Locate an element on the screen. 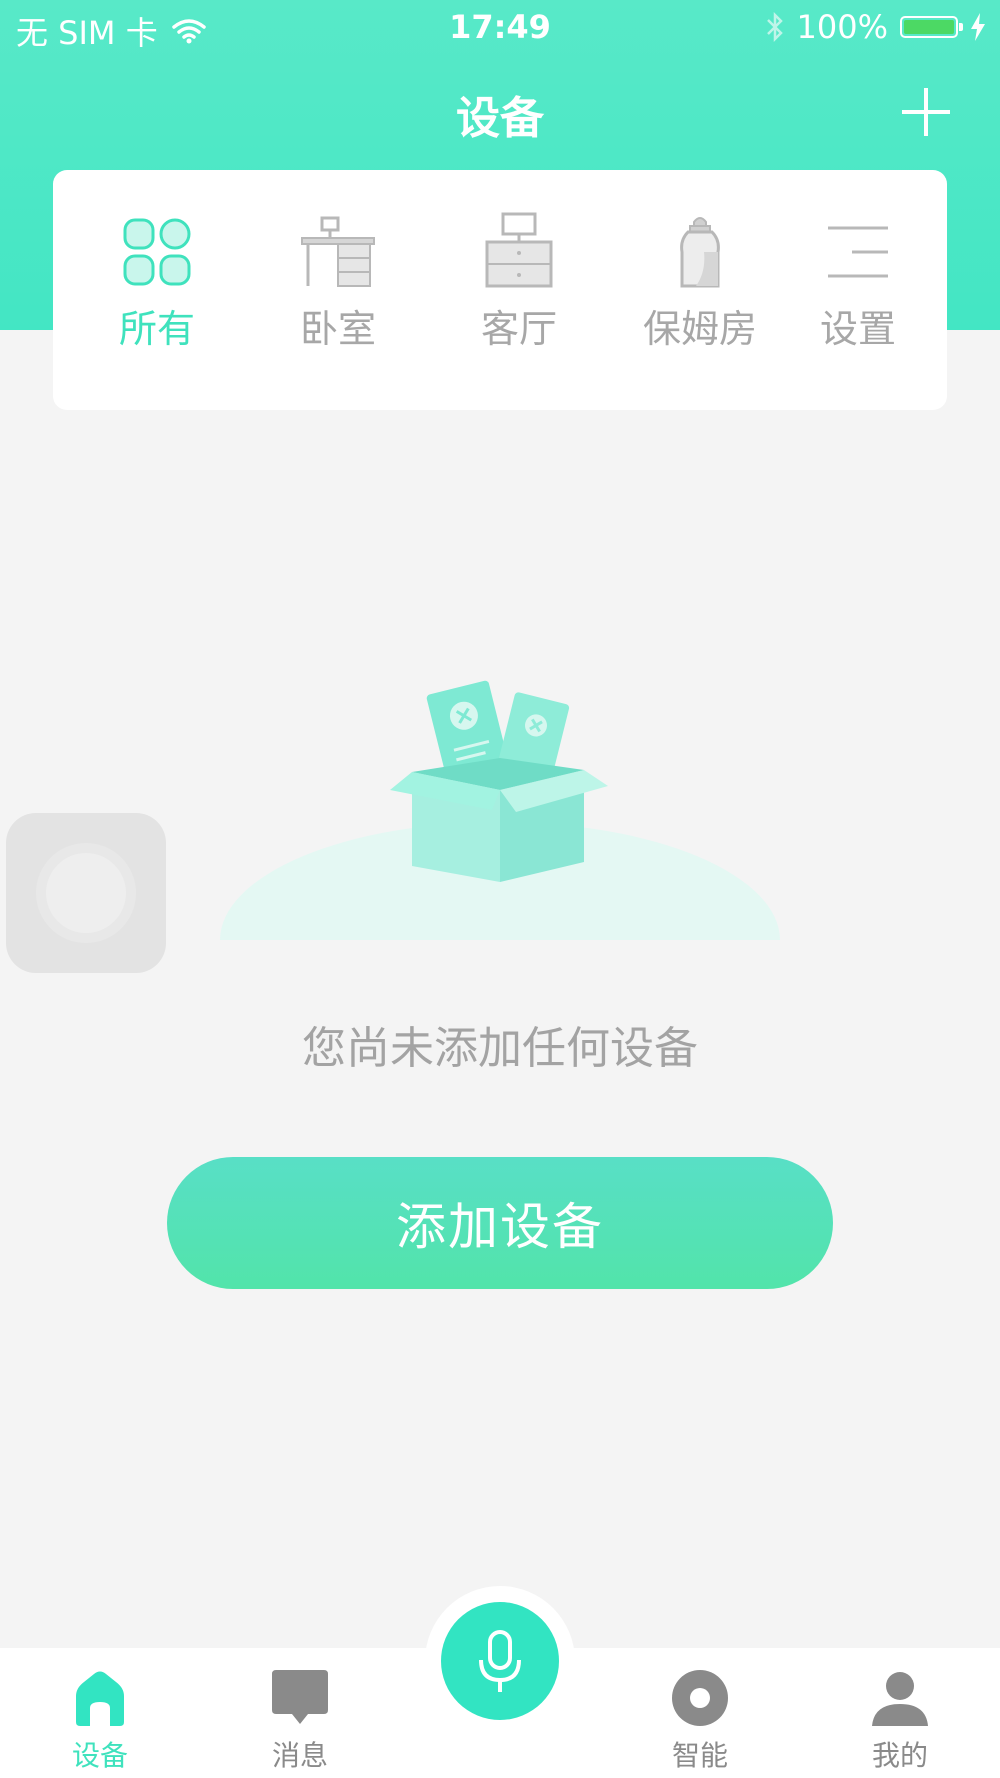 This screenshot has width=1000, height=1778. microphone-icon is located at coordinates (500, 1661).